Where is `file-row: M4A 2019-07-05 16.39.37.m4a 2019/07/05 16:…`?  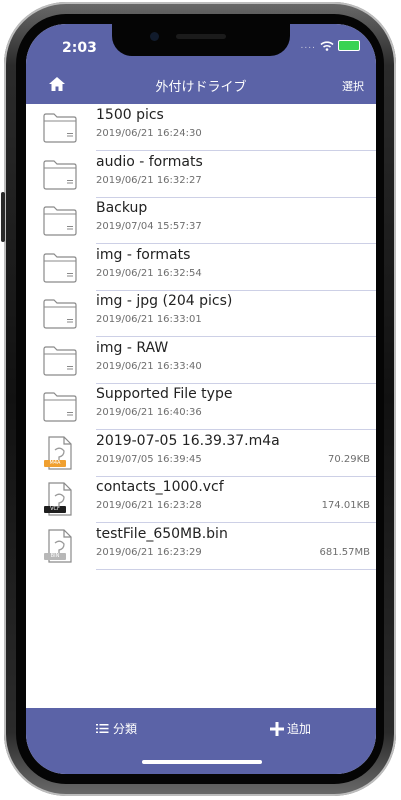
file-row: M4A 2019-07-05 16.39.37.m4a 2019/07/05 16:… is located at coordinates (201, 453).